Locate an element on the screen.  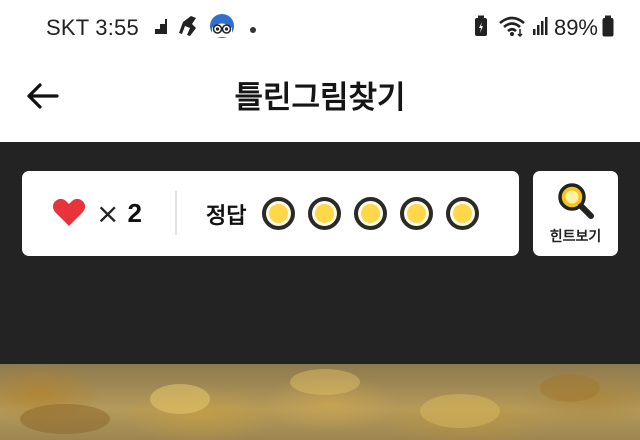
status-bar: SKT 3:55 89% is located at coordinates (320, 28).